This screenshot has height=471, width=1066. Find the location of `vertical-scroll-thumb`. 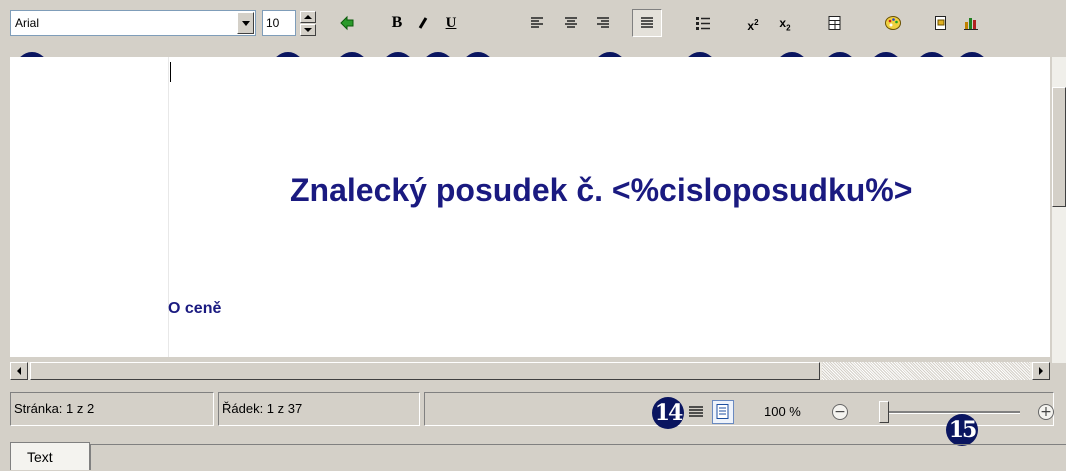

vertical-scroll-thumb is located at coordinates (1059, 147).